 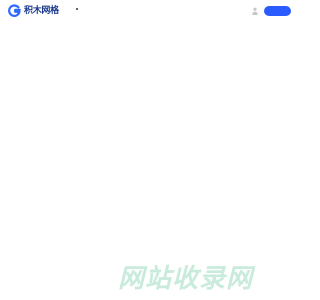 What do you see at coordinates (255, 11) in the screenshot?
I see `user-icon` at bounding box center [255, 11].